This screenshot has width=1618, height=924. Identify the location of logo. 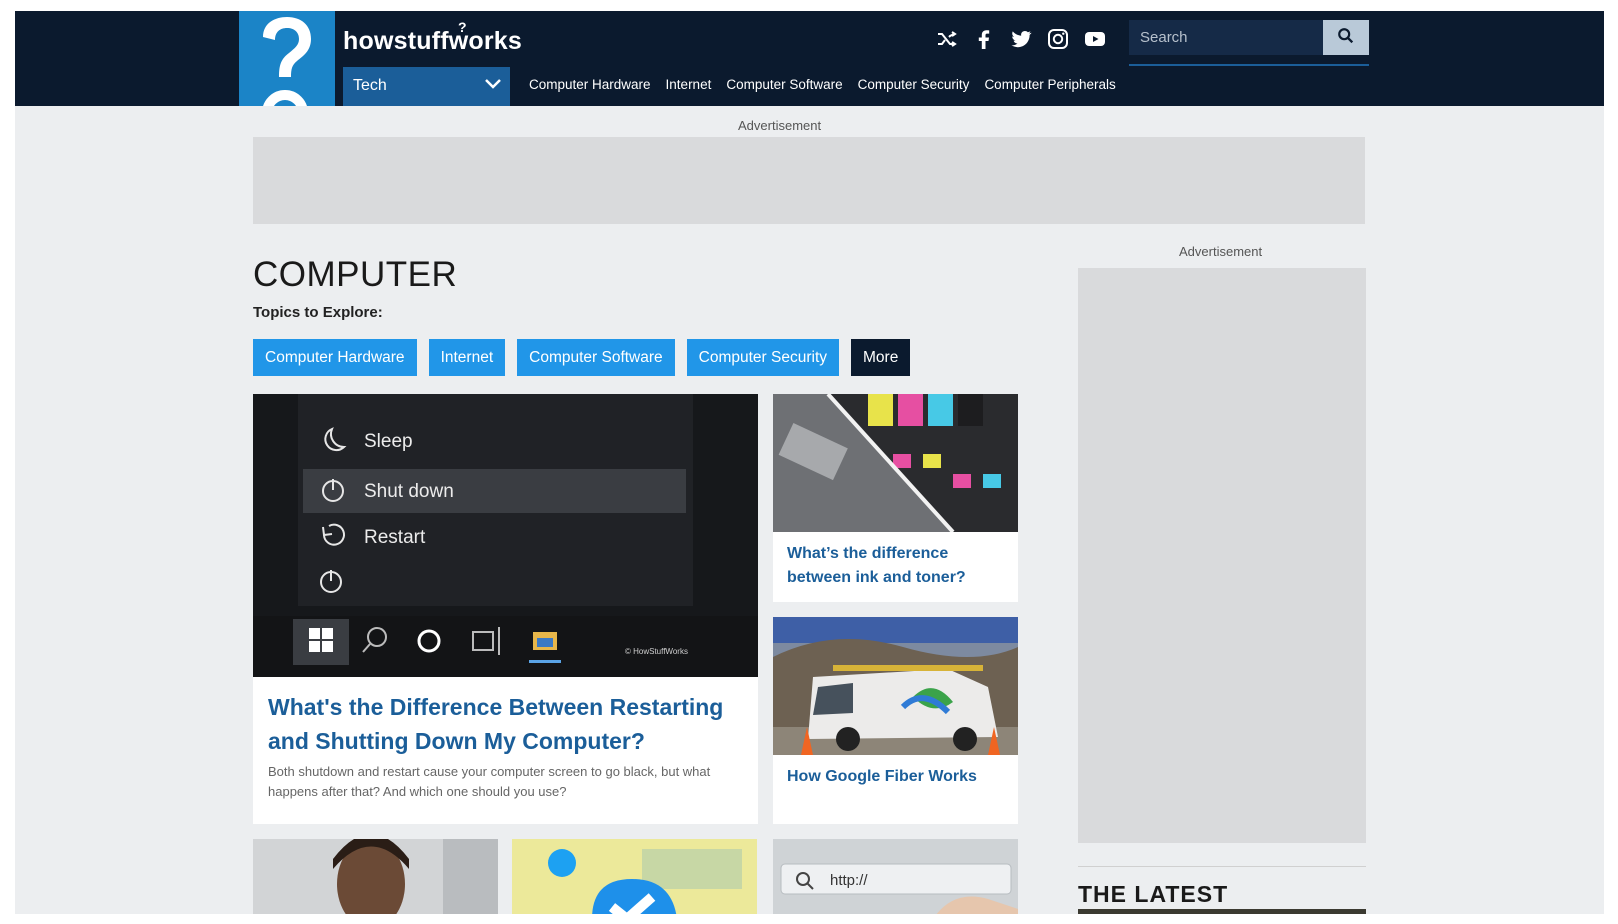
(287, 58).